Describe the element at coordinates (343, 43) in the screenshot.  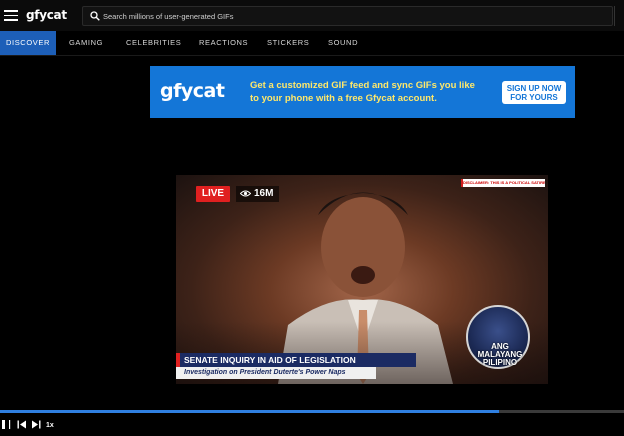
I see `tab-sound: SOUND` at that location.